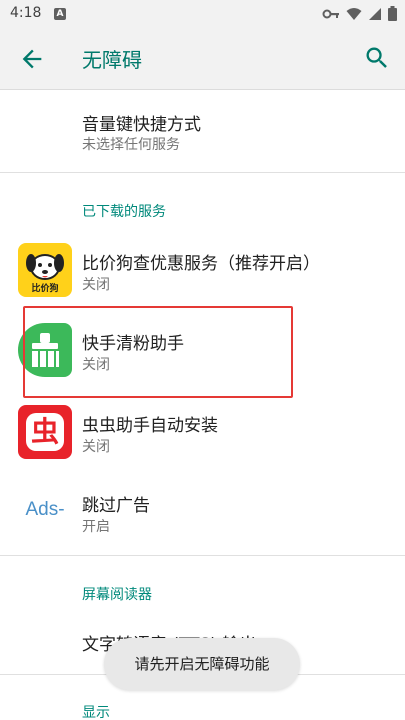 The image size is (405, 720). Describe the element at coordinates (201, 264) in the screenshot. I see `service-item-title: 比价狗查优惠服务（推荐开启）` at that location.